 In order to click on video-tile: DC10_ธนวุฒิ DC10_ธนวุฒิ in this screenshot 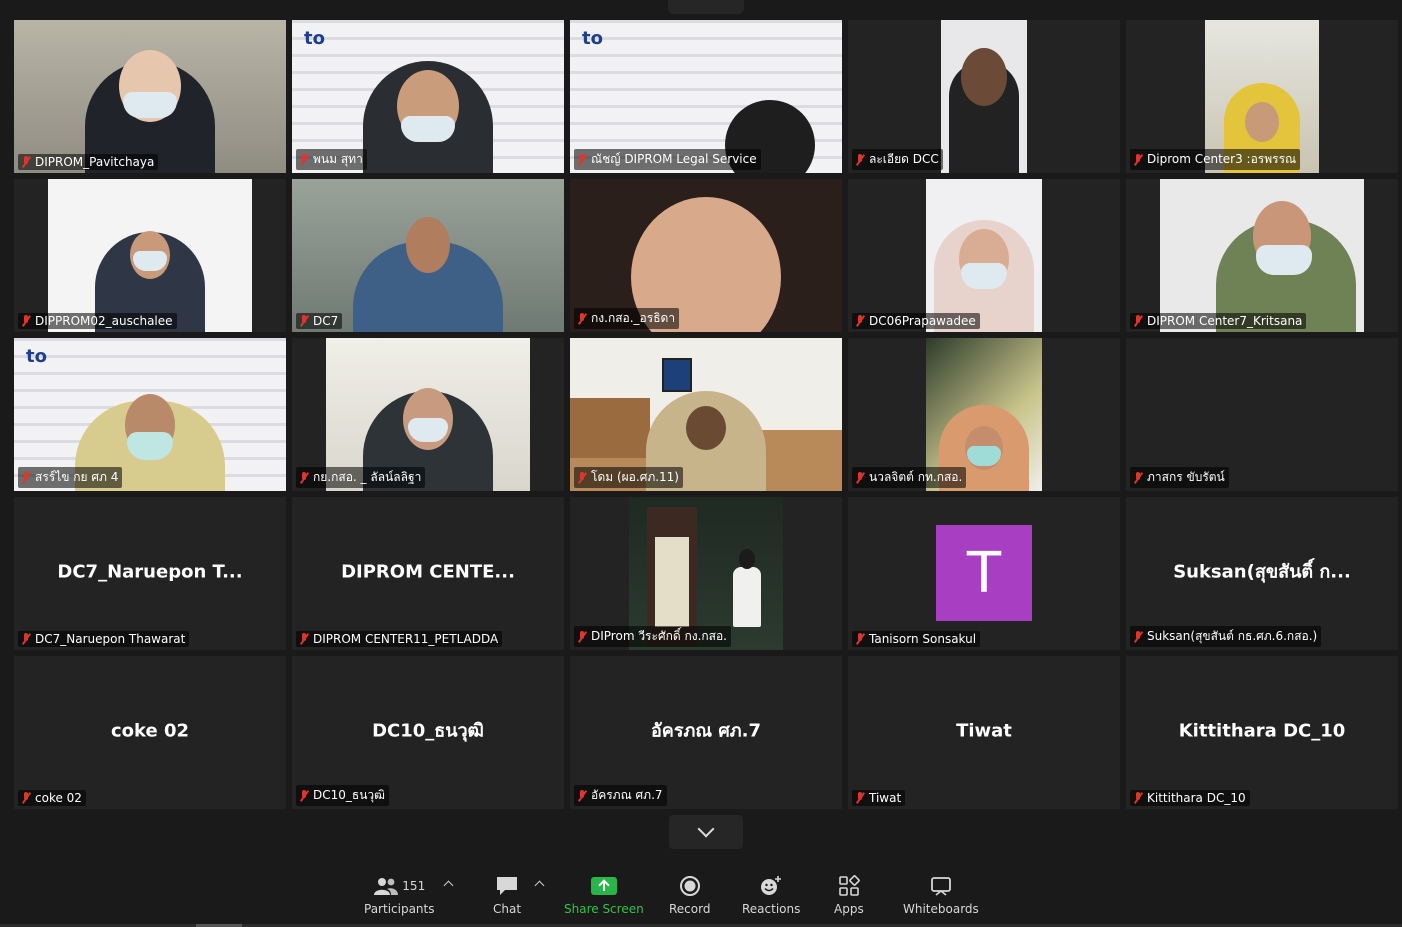, I will do `click(428, 732)`.